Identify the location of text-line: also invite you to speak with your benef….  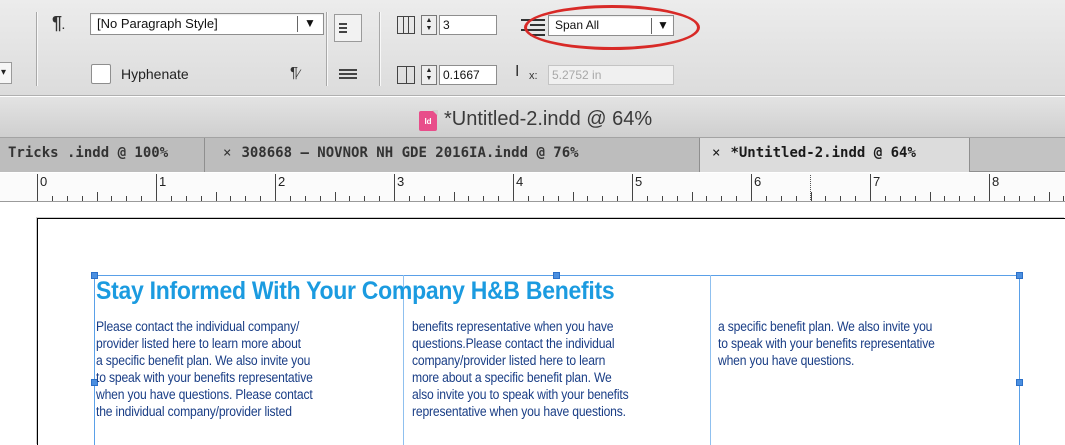
(520, 394).